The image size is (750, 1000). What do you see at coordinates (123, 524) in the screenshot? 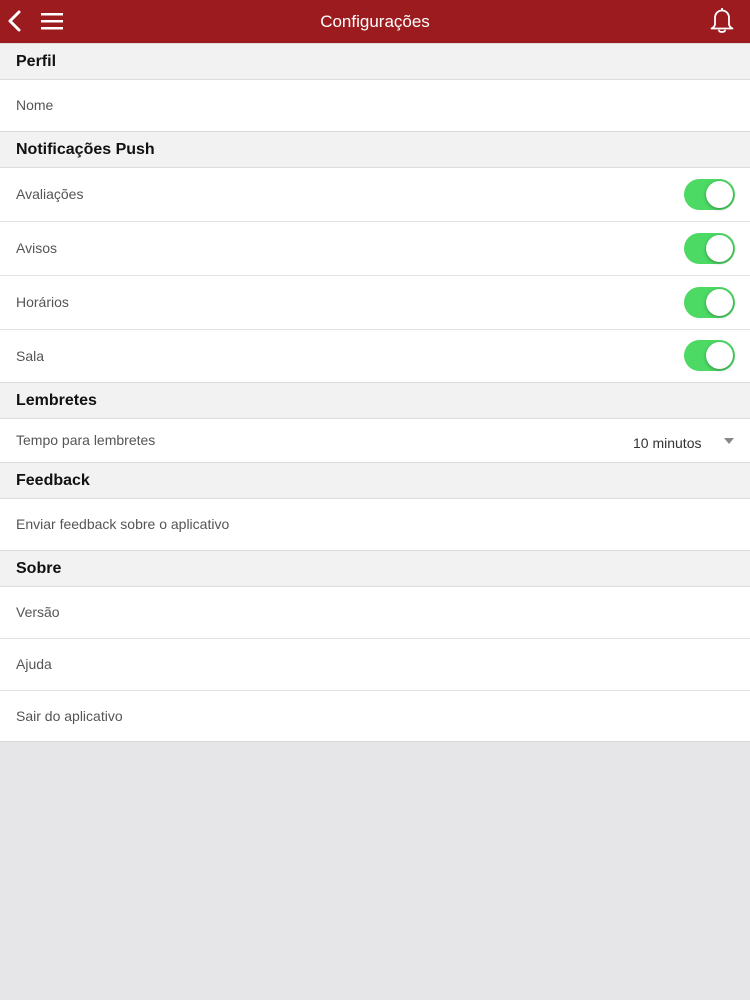
I see `row-label: Enviar feedback sobre o aplicativo` at bounding box center [123, 524].